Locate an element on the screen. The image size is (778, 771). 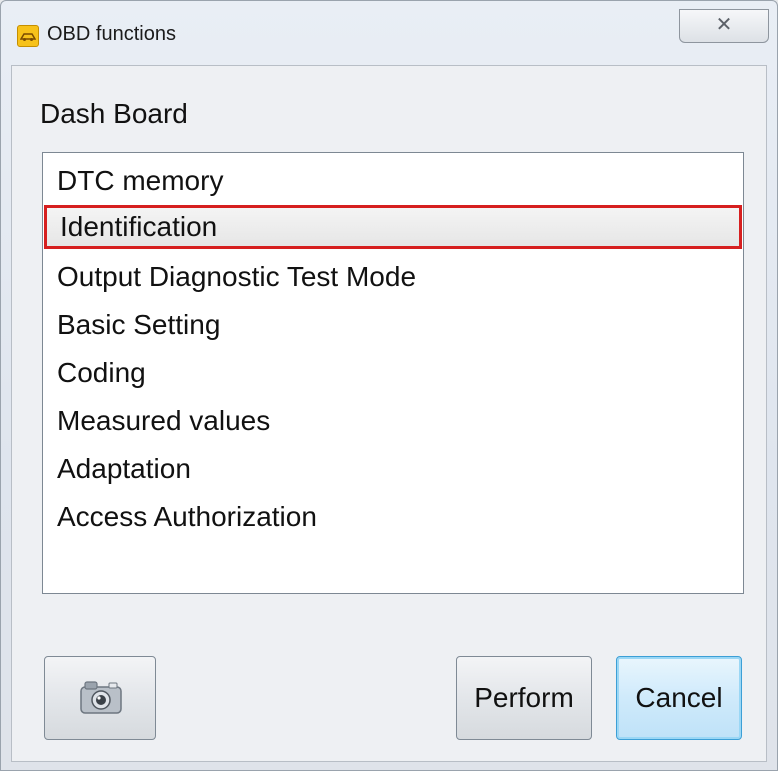
app-icon is located at coordinates (28, 36).